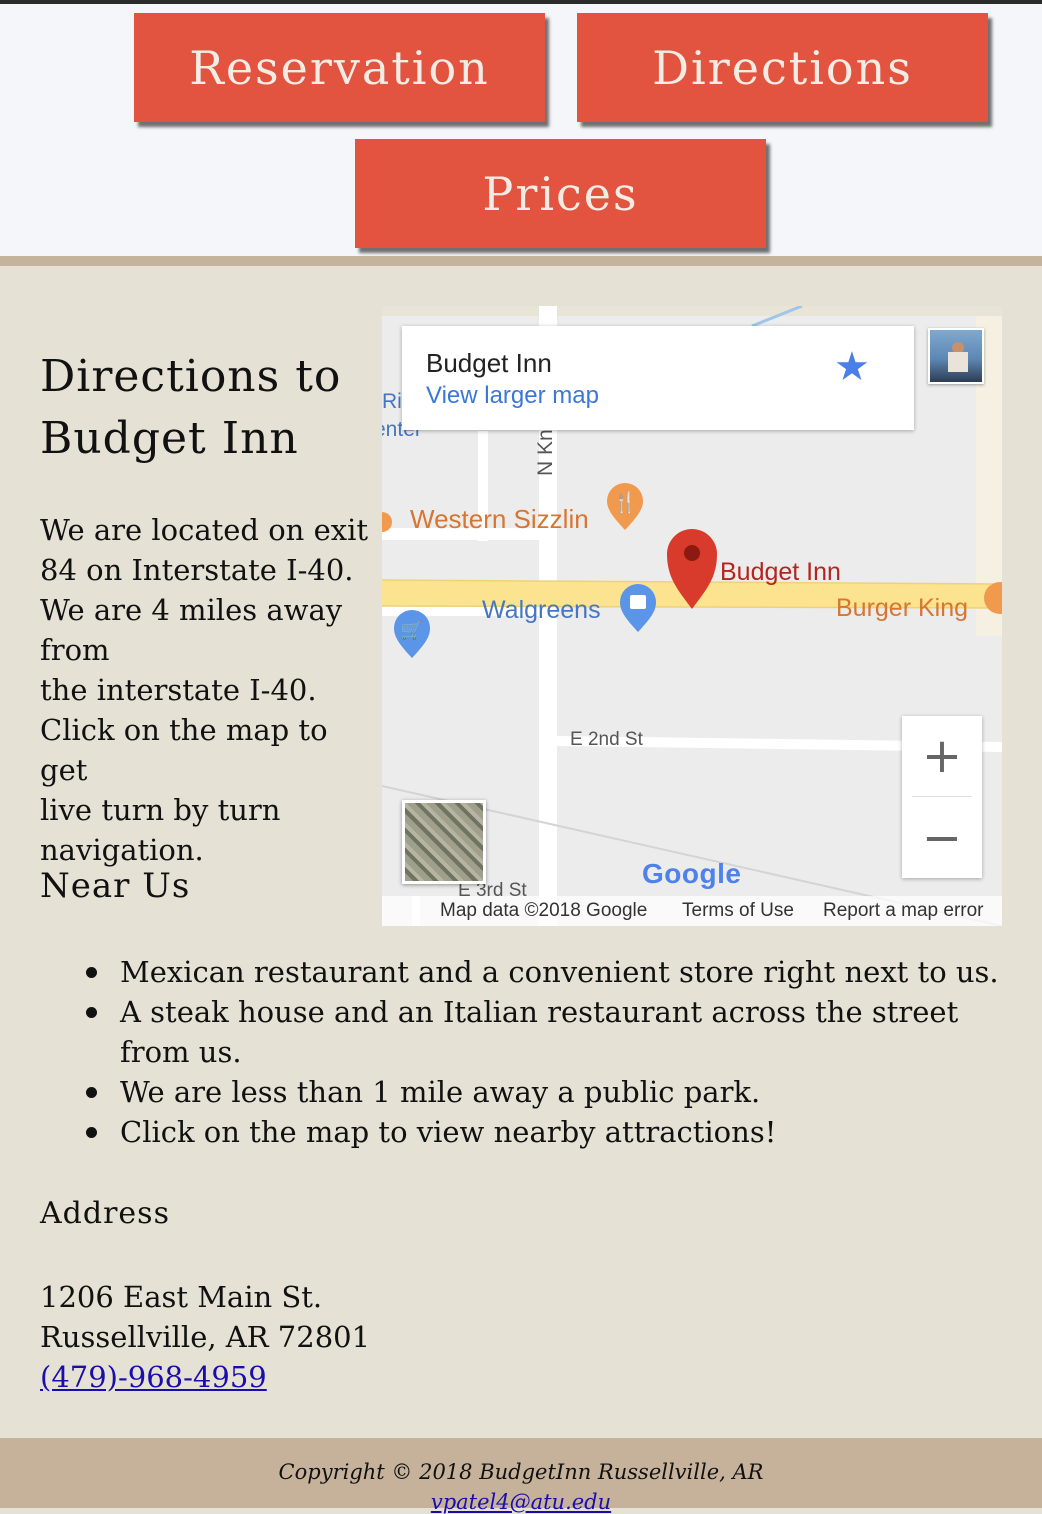 This screenshot has height=1514, width=1042. I want to click on near-us-heading: Near Us, so click(115, 886).